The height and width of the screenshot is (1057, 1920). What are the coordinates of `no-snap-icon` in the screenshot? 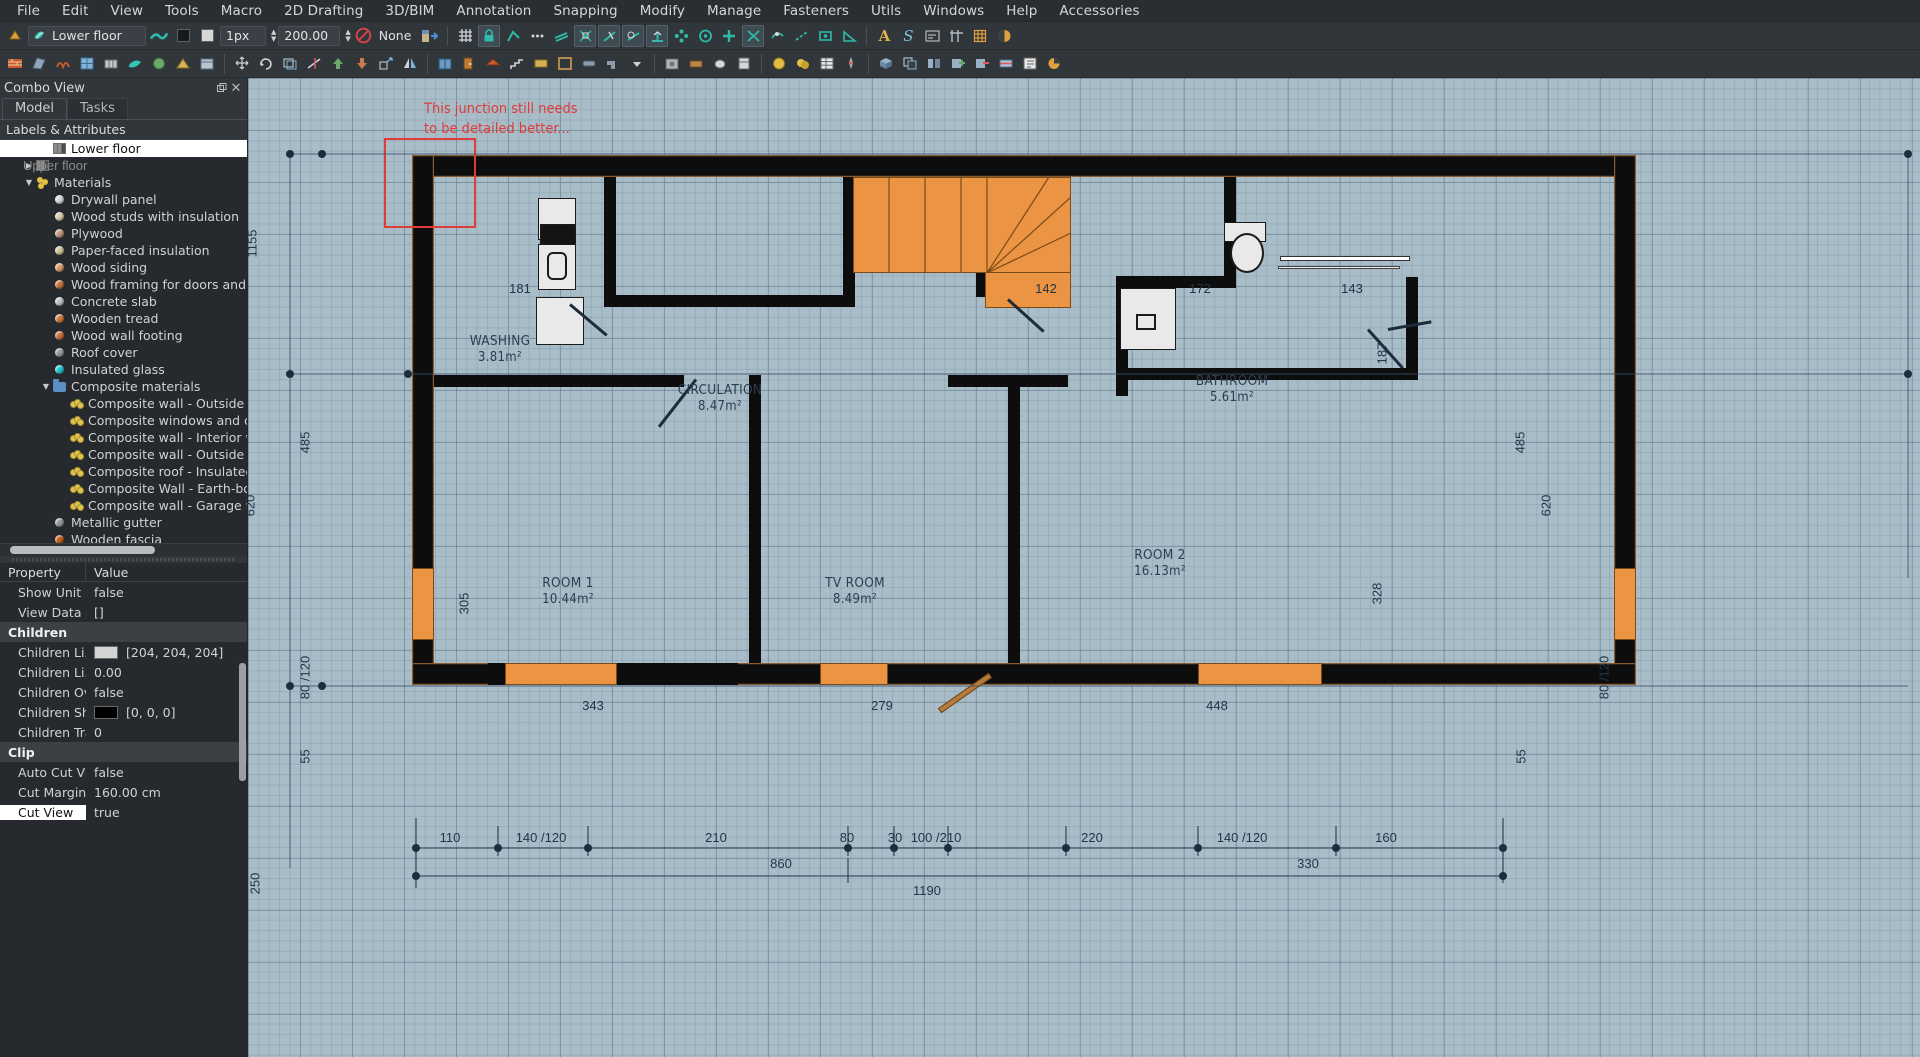 It's located at (364, 36).